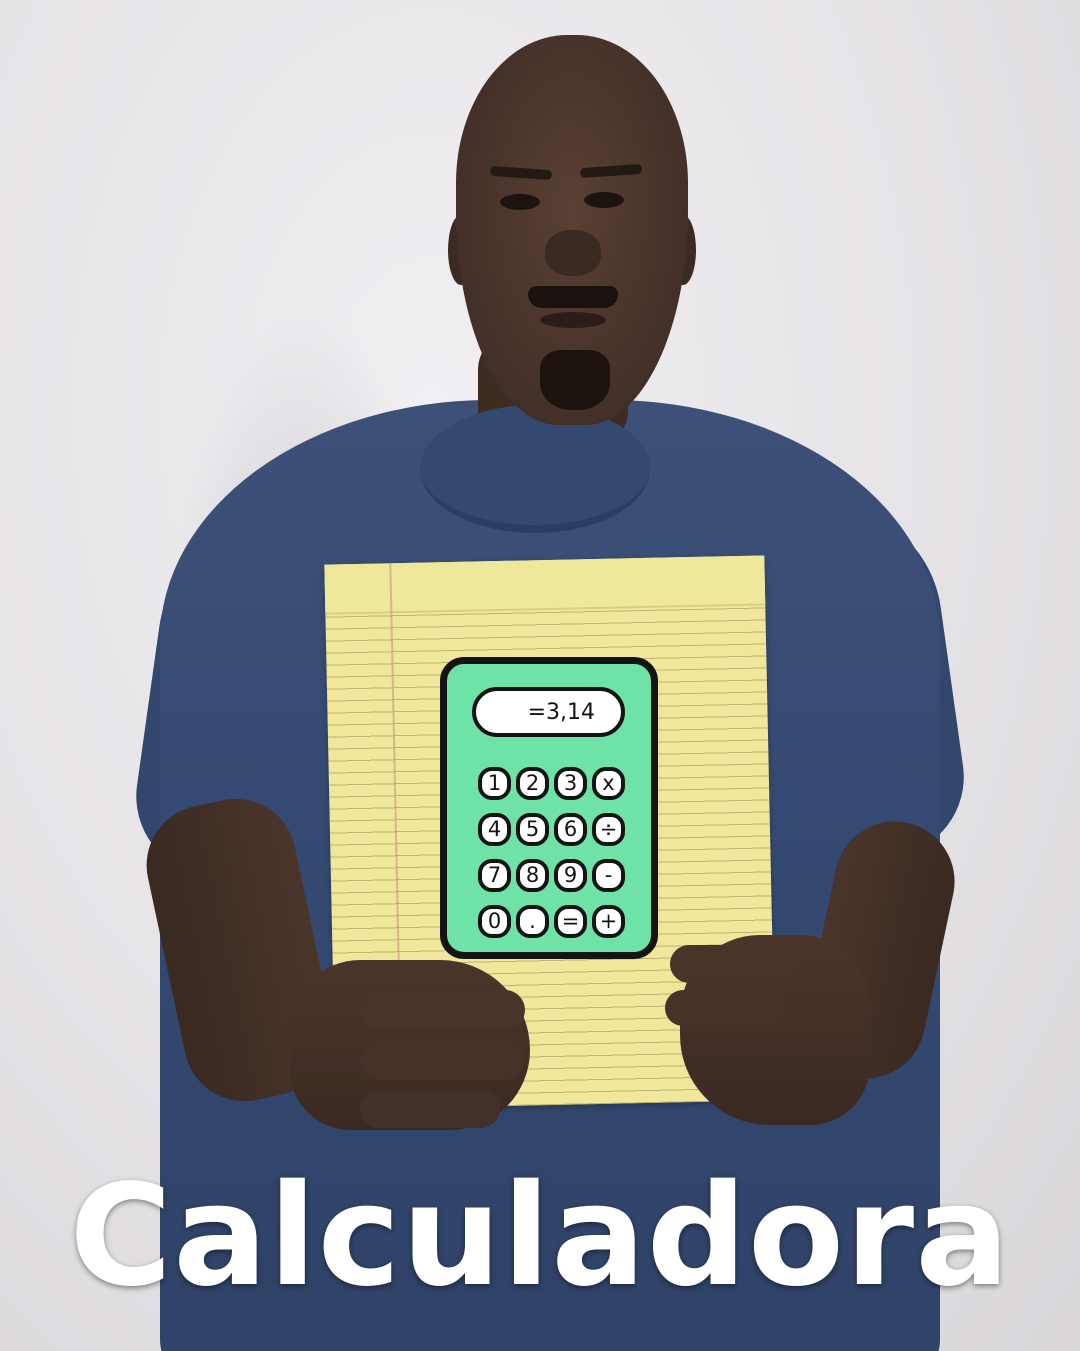 The height and width of the screenshot is (1351, 1080). Describe the element at coordinates (532, 829) in the screenshot. I see `key-5: 5` at that location.